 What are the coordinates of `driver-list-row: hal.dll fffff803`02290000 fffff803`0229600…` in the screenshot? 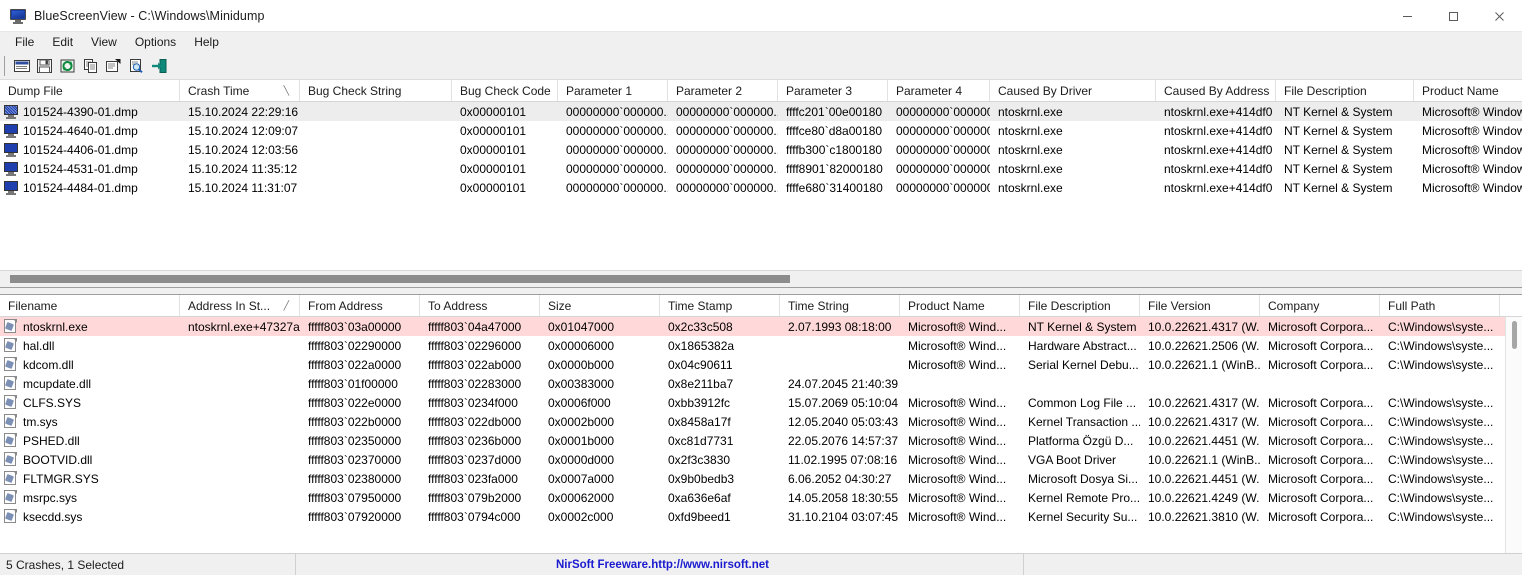 It's located at (761, 345).